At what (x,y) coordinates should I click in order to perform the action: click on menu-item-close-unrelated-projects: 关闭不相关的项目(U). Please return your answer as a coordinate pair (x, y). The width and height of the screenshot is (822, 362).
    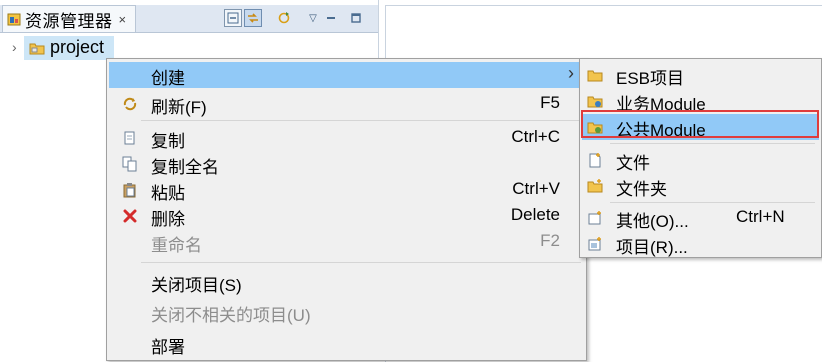
    Looking at the image, I should click on (346, 312).